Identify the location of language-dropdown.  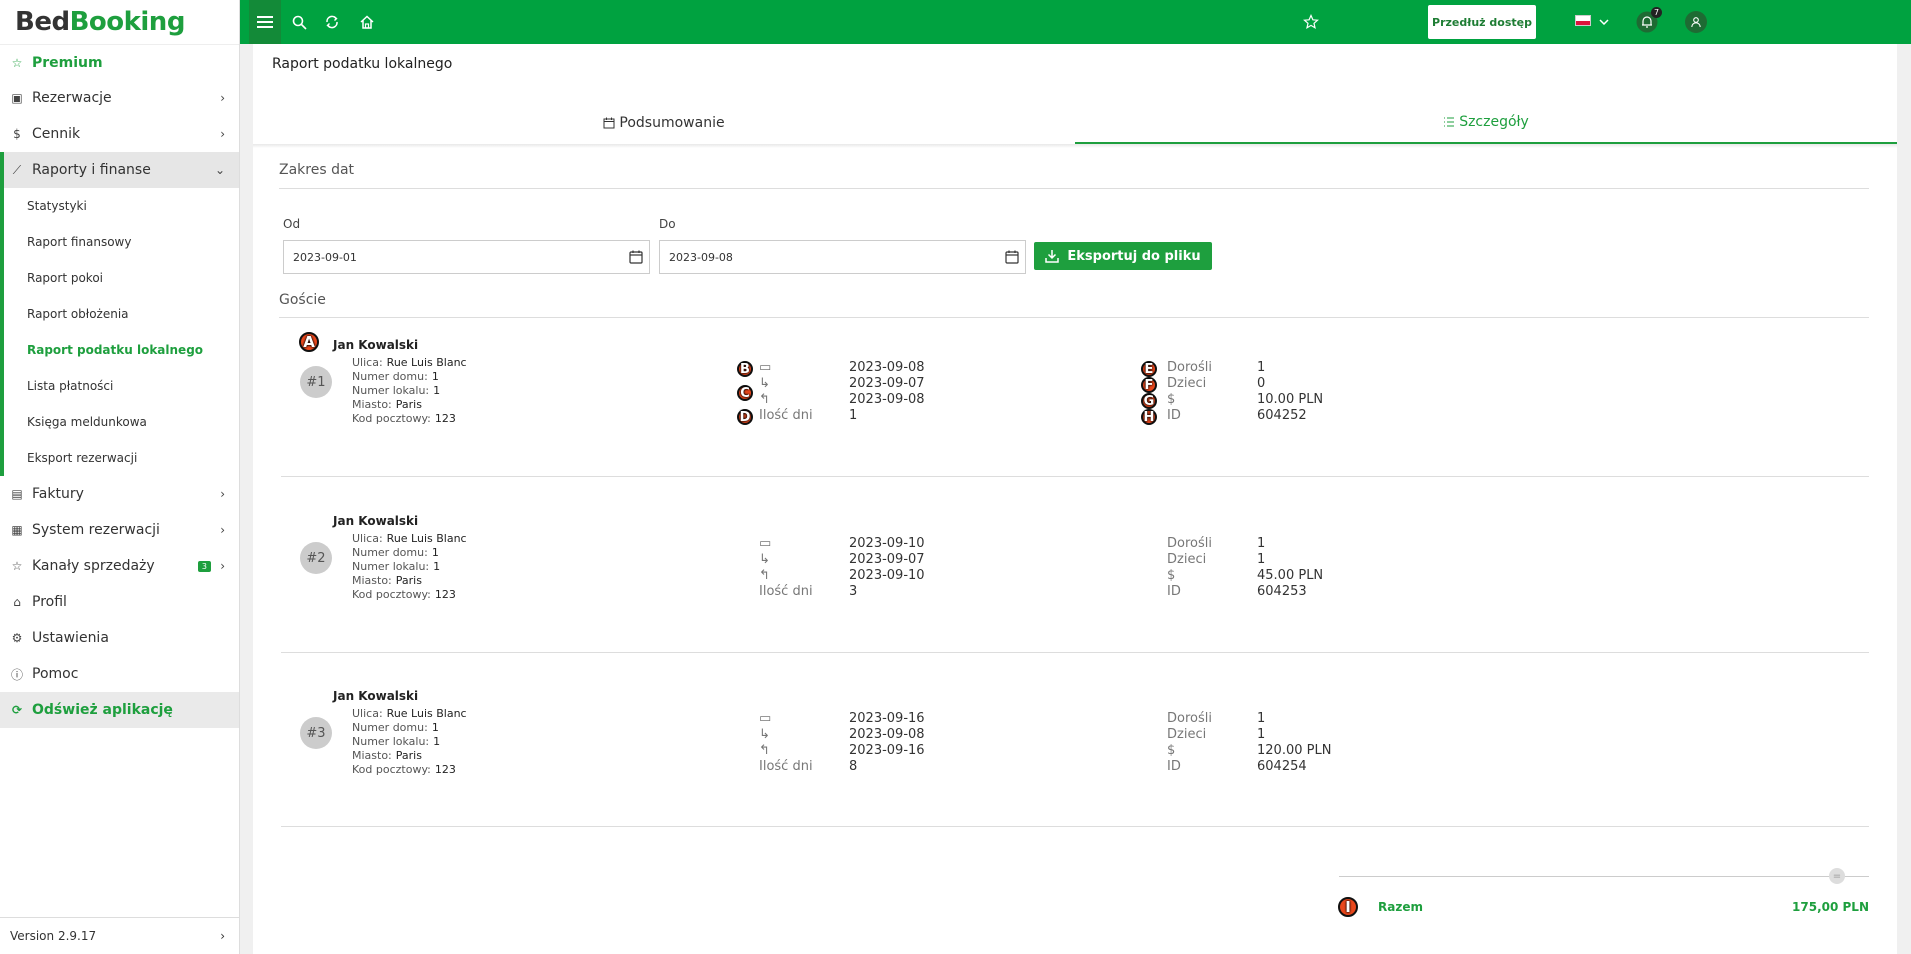
(1604, 22).